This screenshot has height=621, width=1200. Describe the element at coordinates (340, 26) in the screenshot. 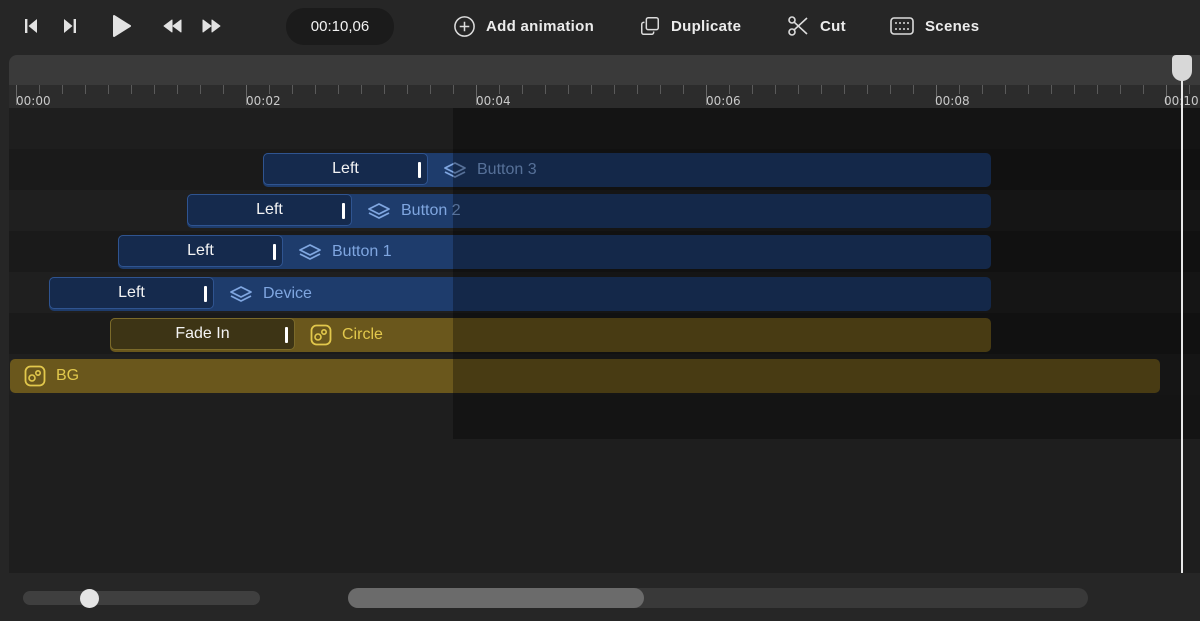

I see `timecode-display: 00:10,06` at that location.